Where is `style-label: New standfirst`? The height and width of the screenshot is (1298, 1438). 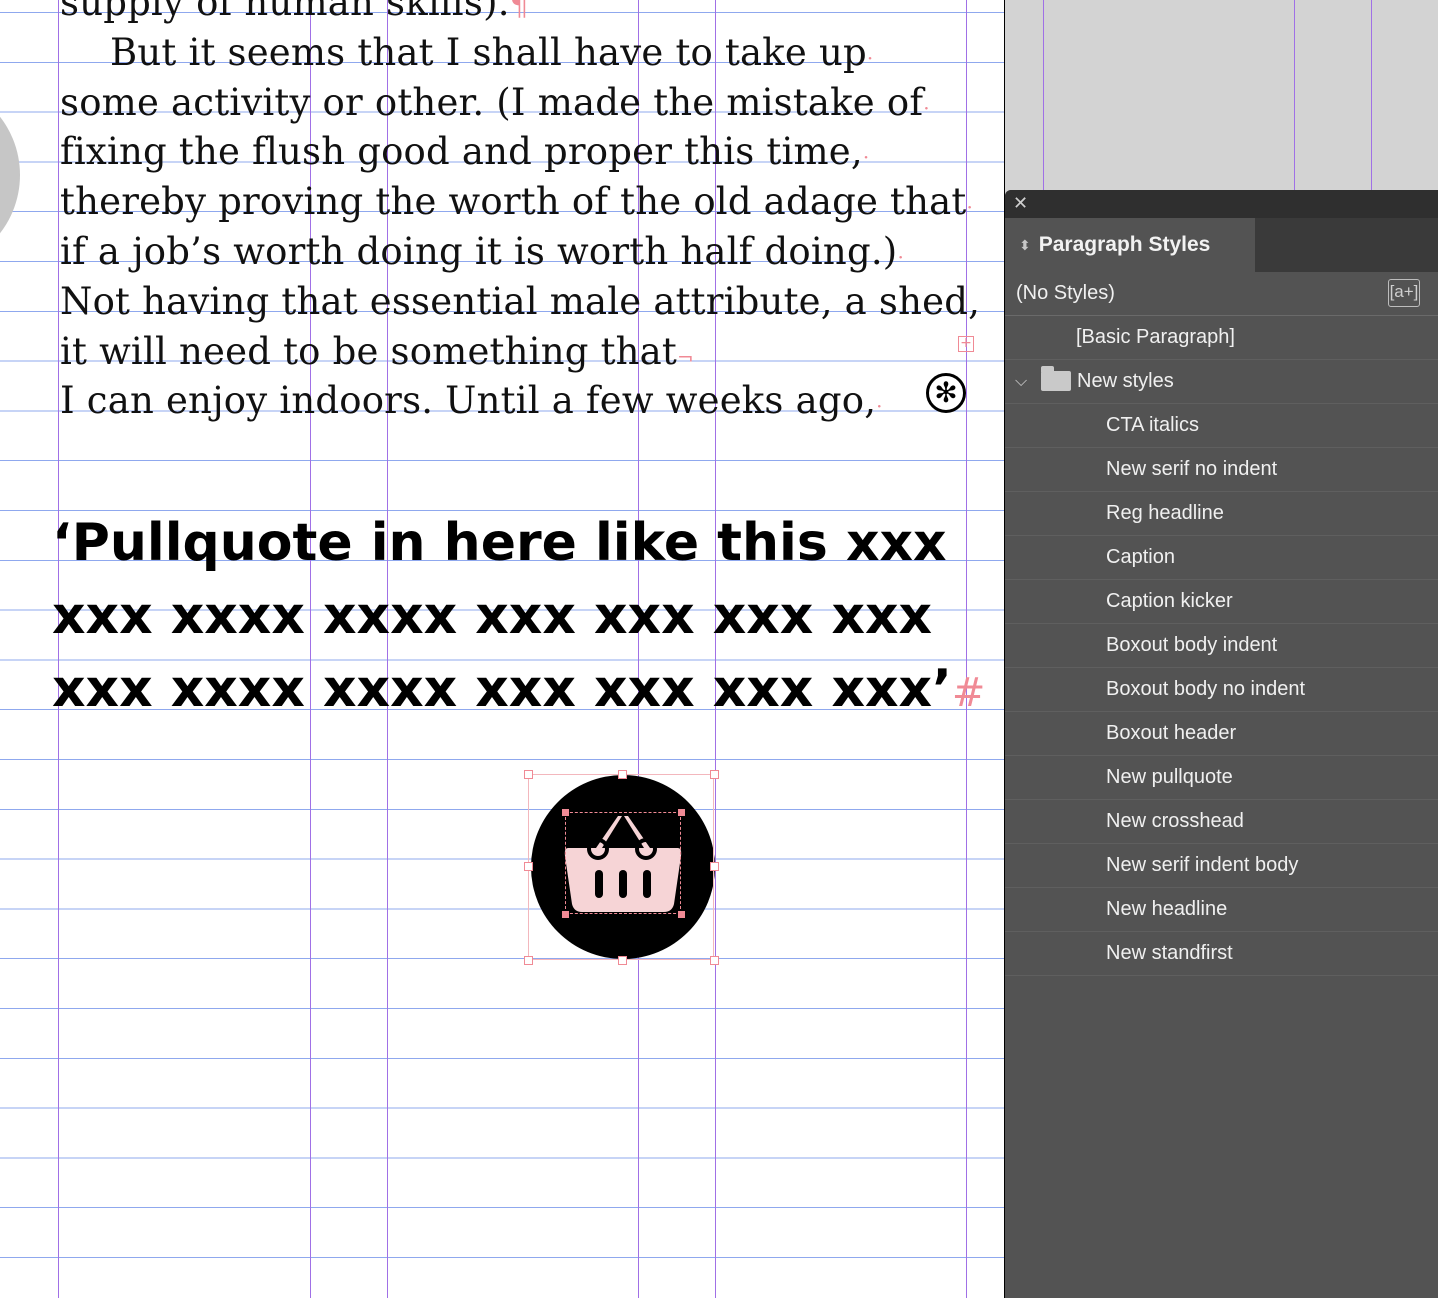
style-label: New standfirst is located at coordinates (1169, 953).